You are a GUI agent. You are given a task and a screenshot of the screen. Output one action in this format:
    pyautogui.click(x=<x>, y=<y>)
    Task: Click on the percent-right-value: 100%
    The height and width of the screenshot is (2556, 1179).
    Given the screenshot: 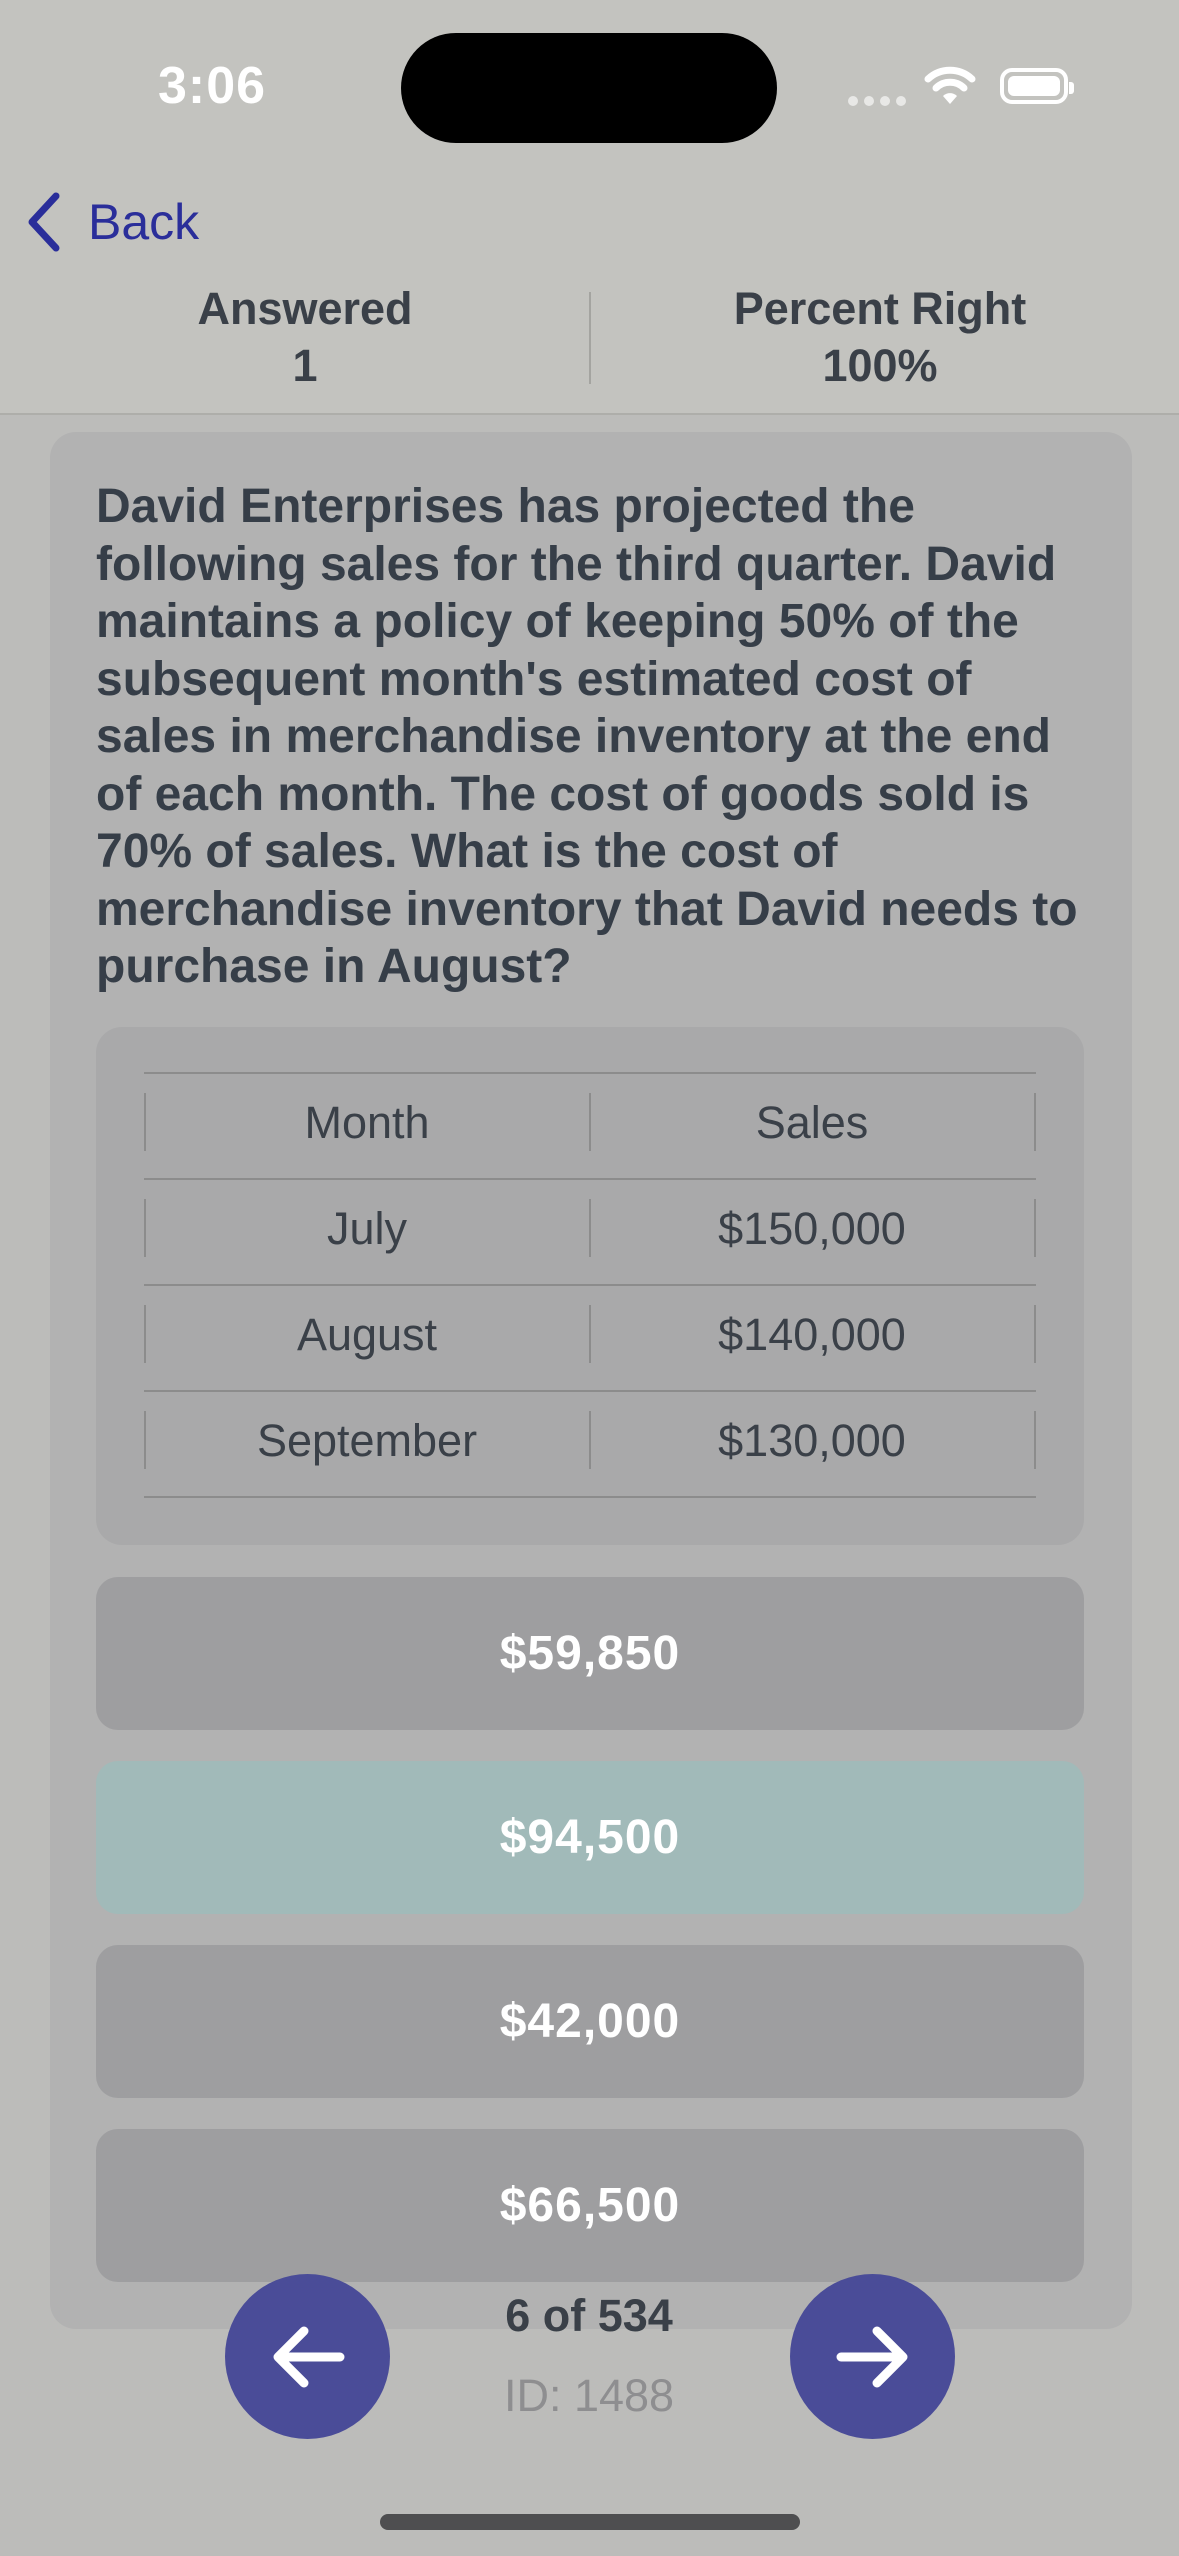 What is the action you would take?
    pyautogui.click(x=880, y=365)
    